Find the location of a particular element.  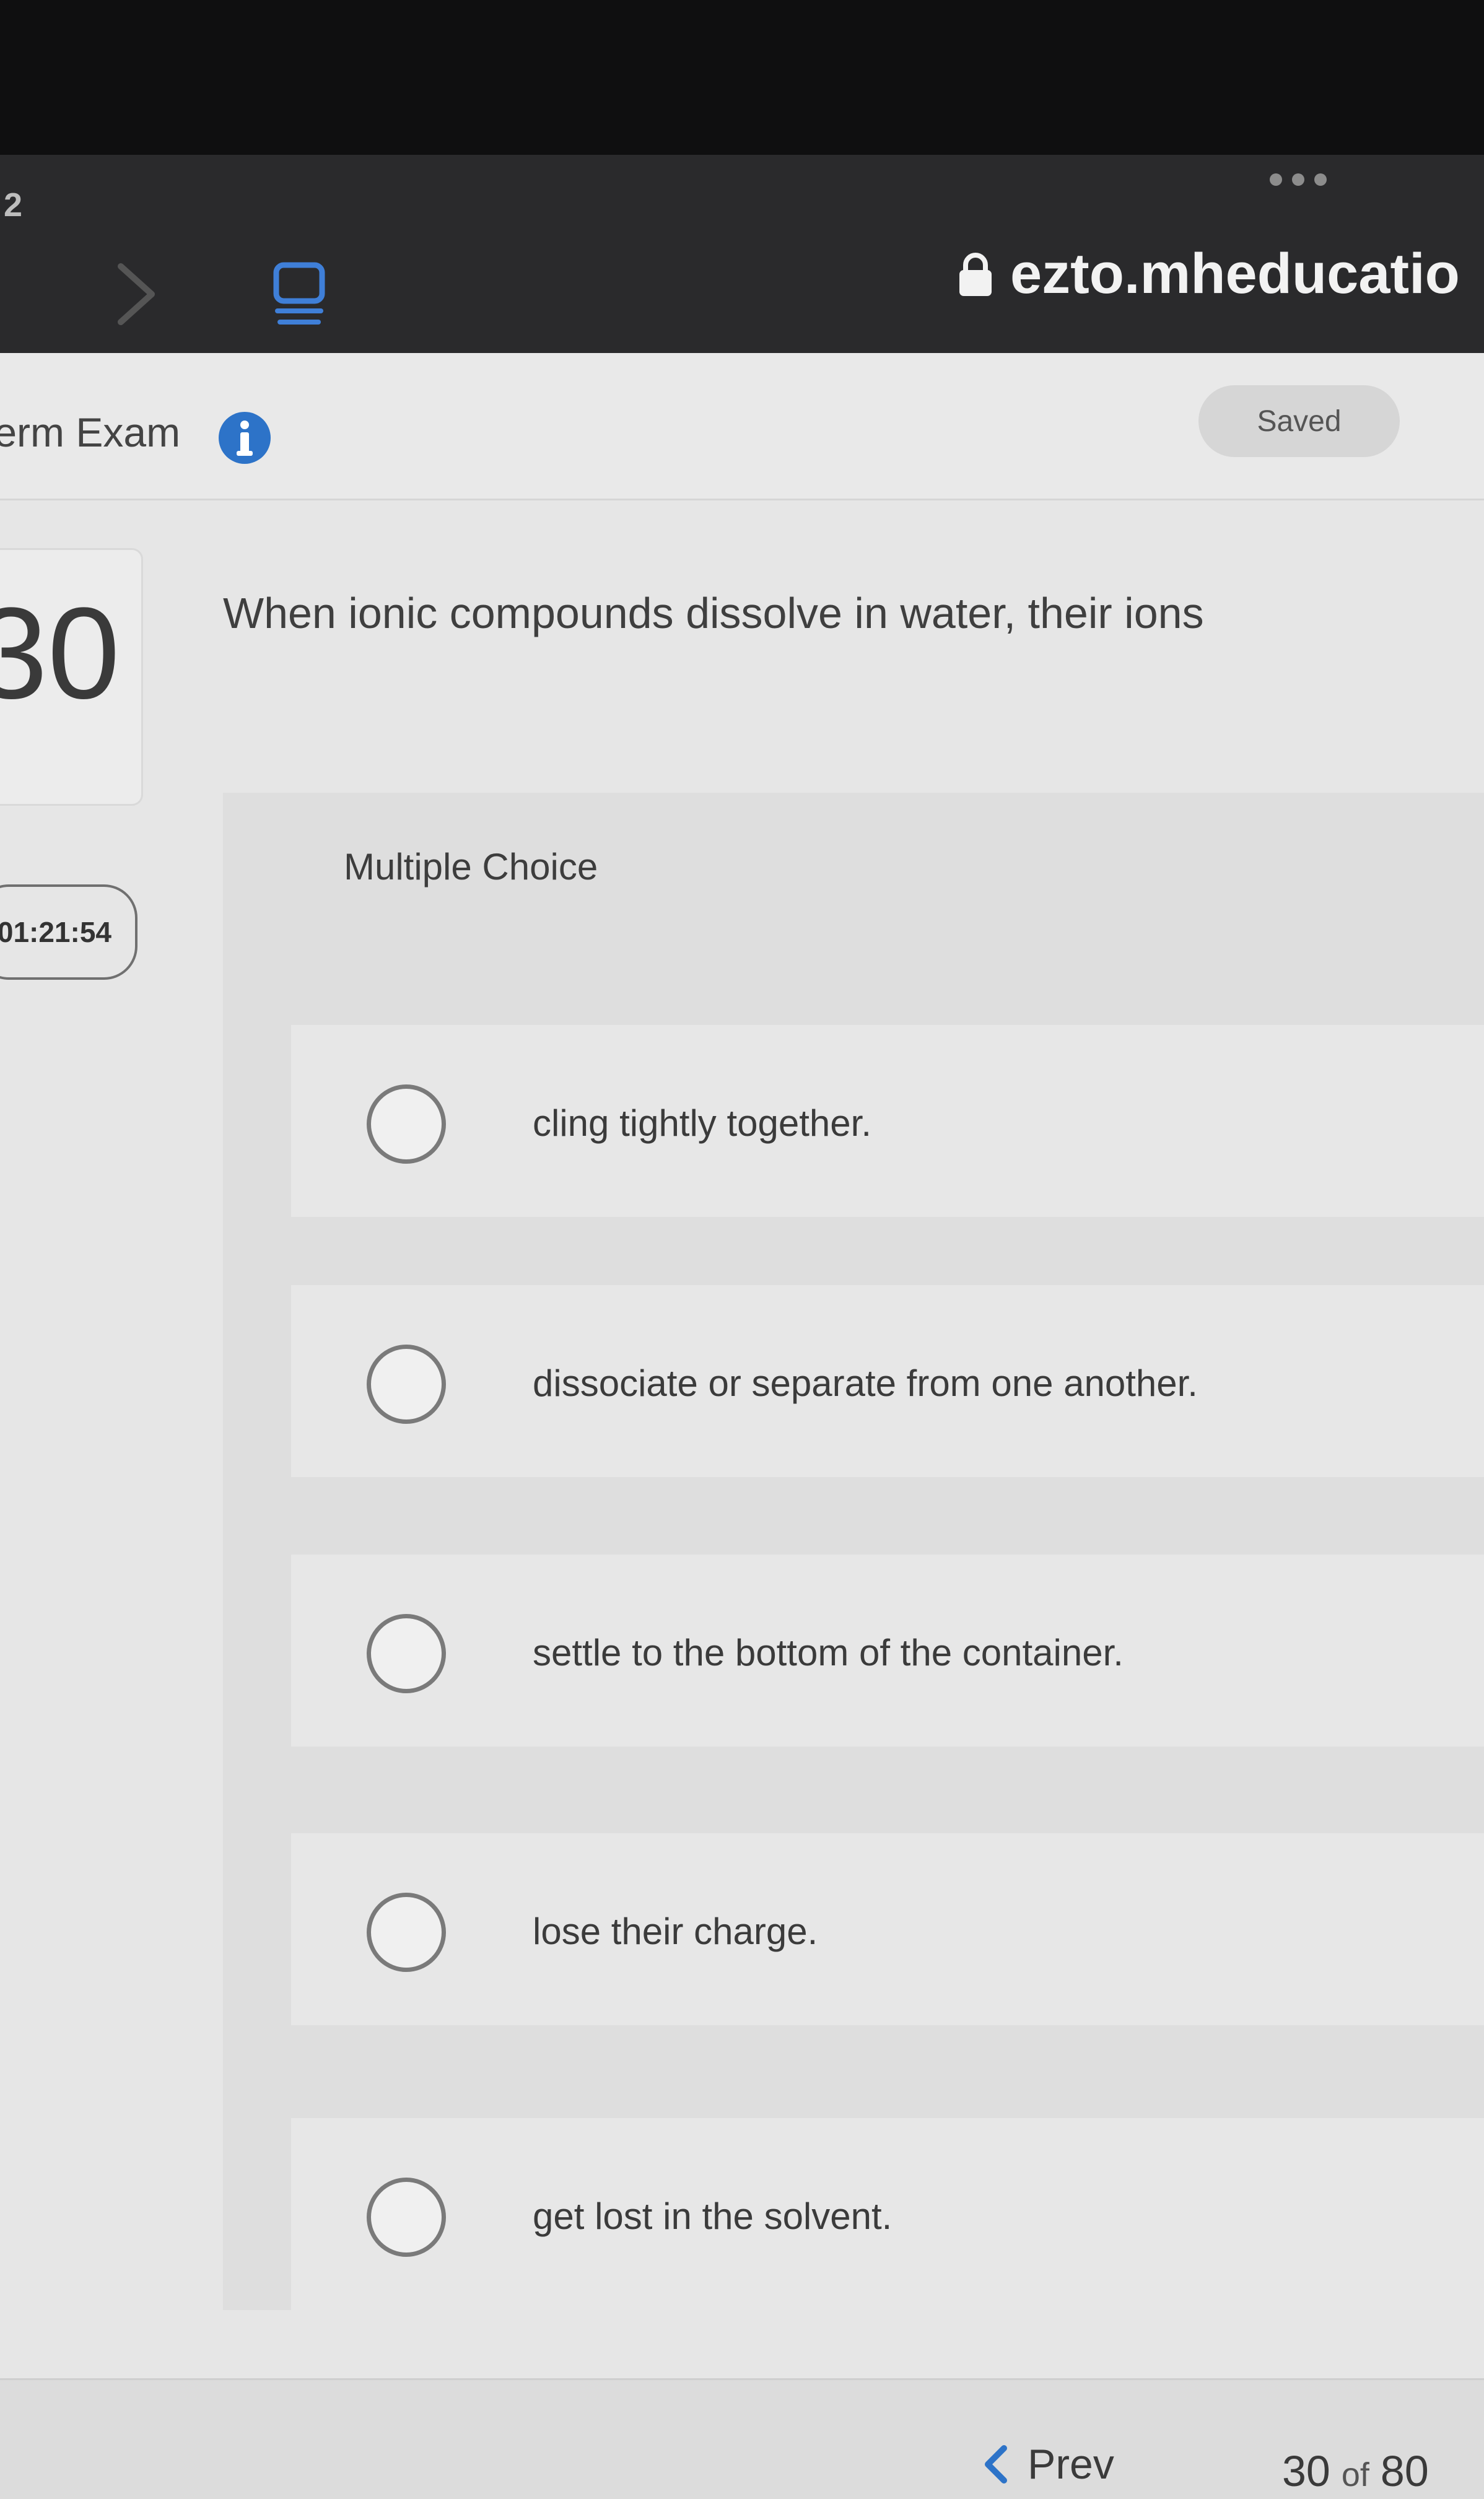

answer-option-label: settle to the bottom of the container. is located at coordinates (828, 1652).